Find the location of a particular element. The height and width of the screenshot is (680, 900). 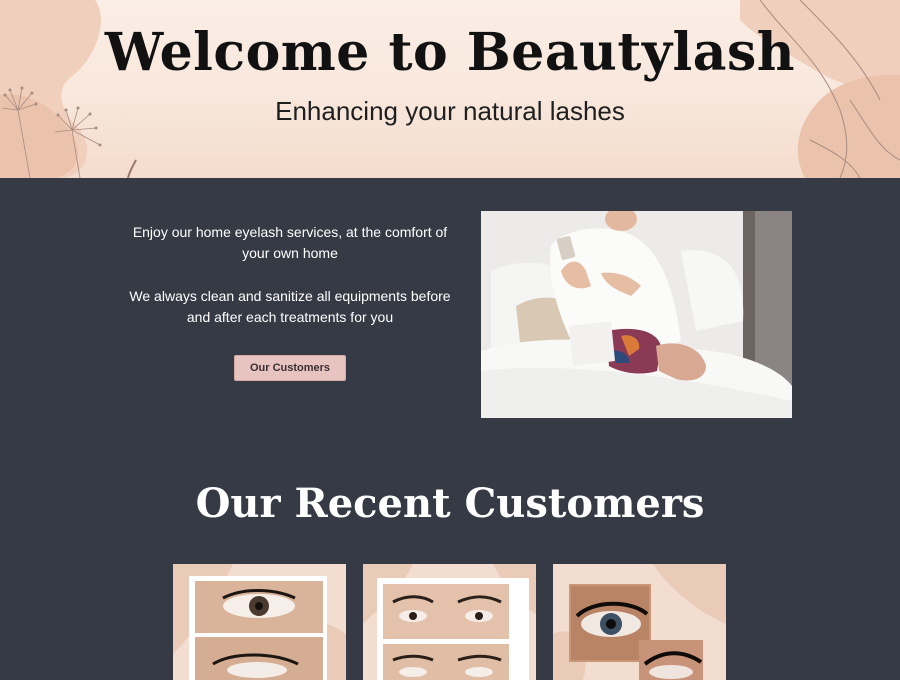

hero-subtitle: Enhancing your natural lashes is located at coordinates (450, 111).